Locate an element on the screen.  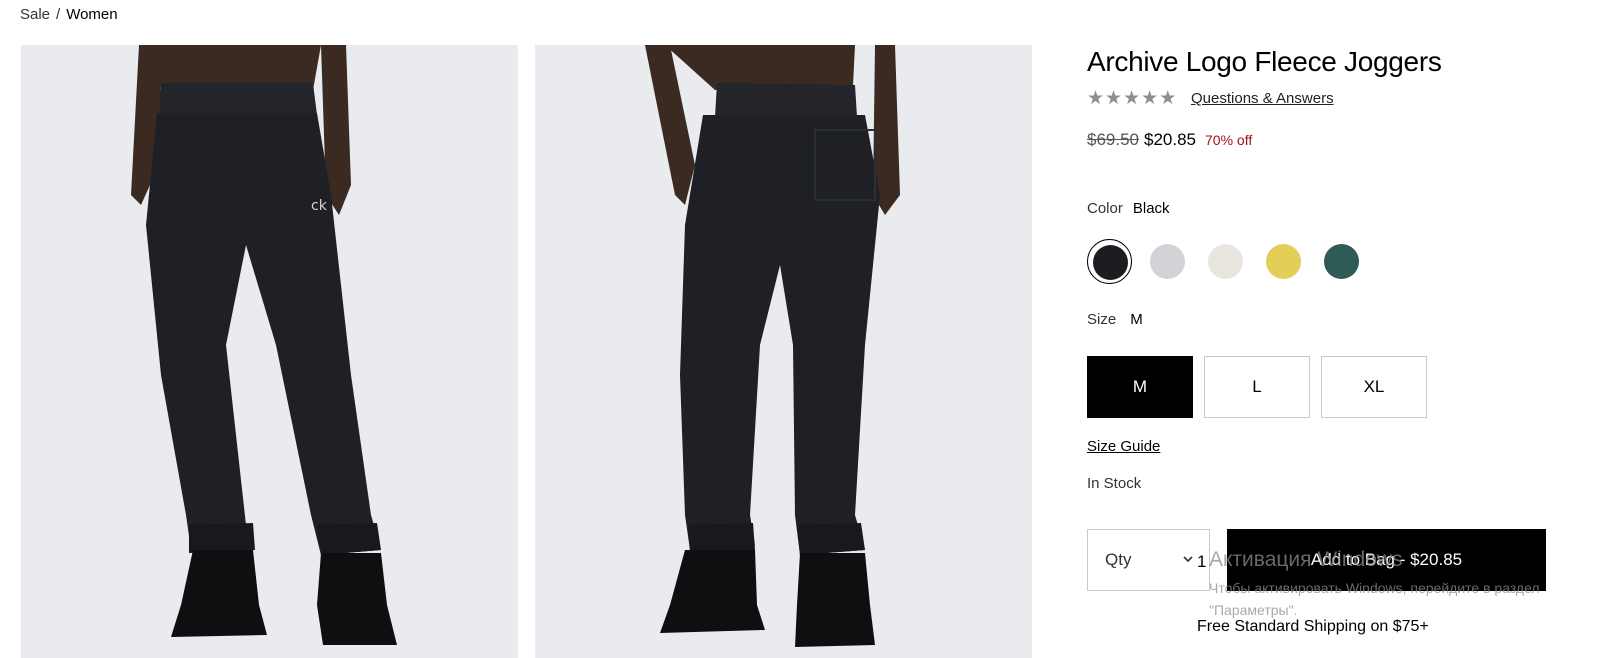
swatch-black is located at coordinates (1109, 261).